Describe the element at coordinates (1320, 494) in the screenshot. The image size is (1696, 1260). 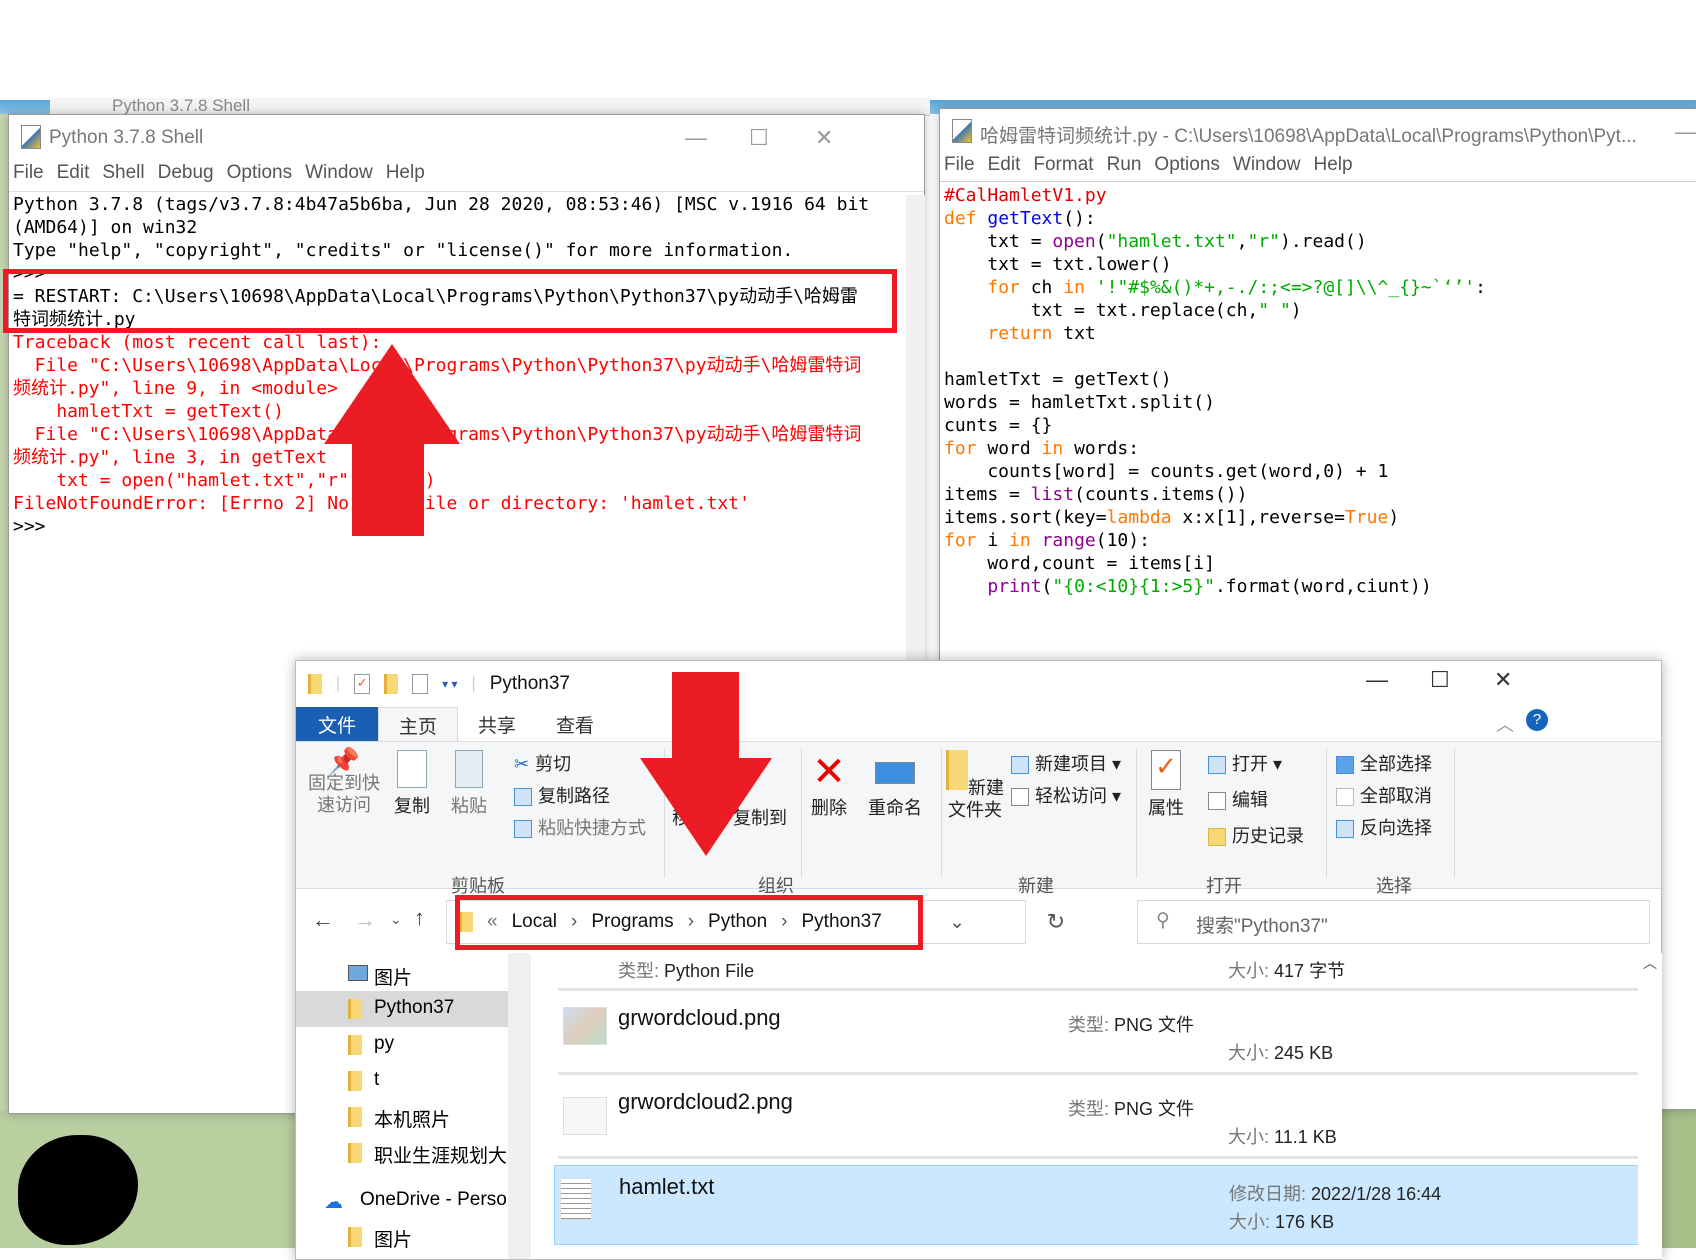
I see `code-line: items = list(counts.items())` at that location.